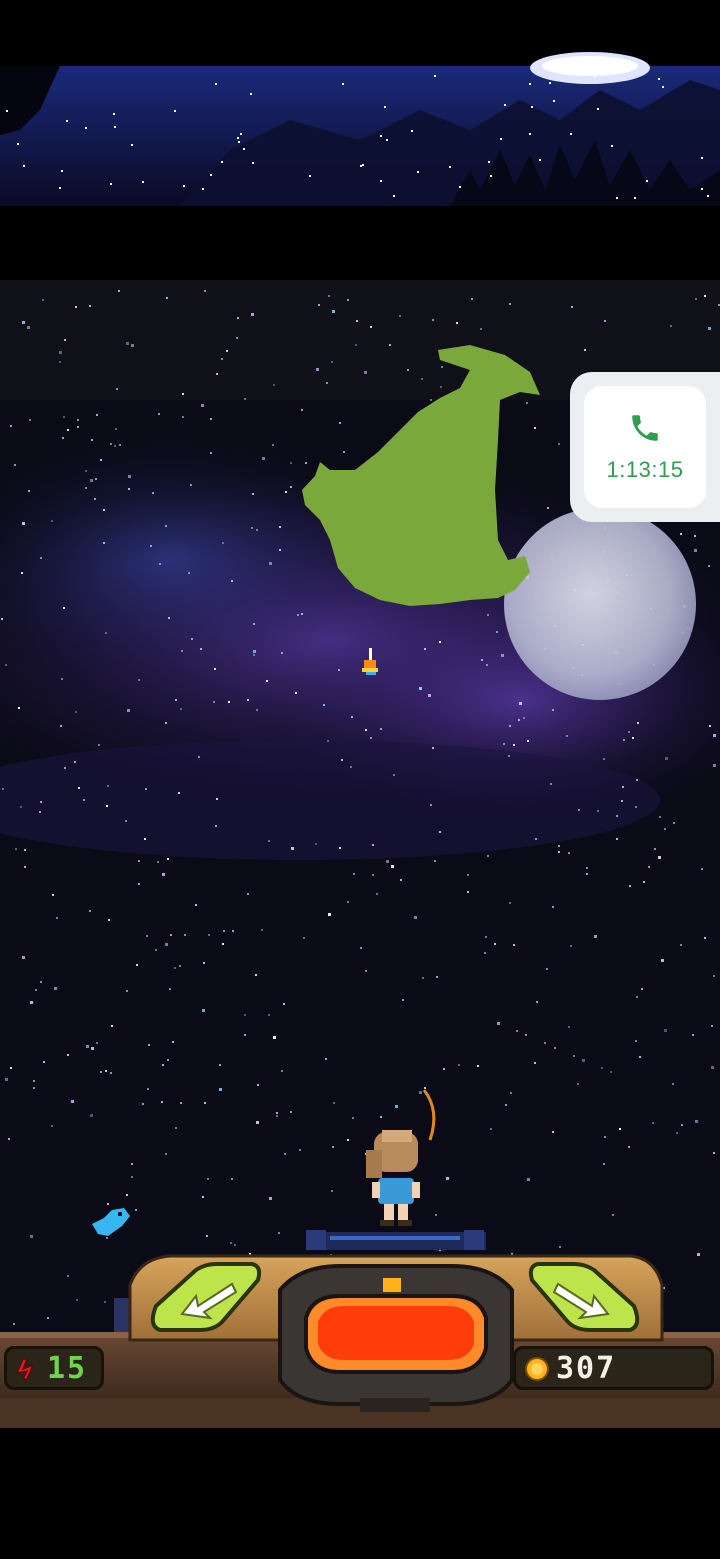 The width and height of the screenshot is (720, 1559). I want to click on black-band, so click(360, 243).